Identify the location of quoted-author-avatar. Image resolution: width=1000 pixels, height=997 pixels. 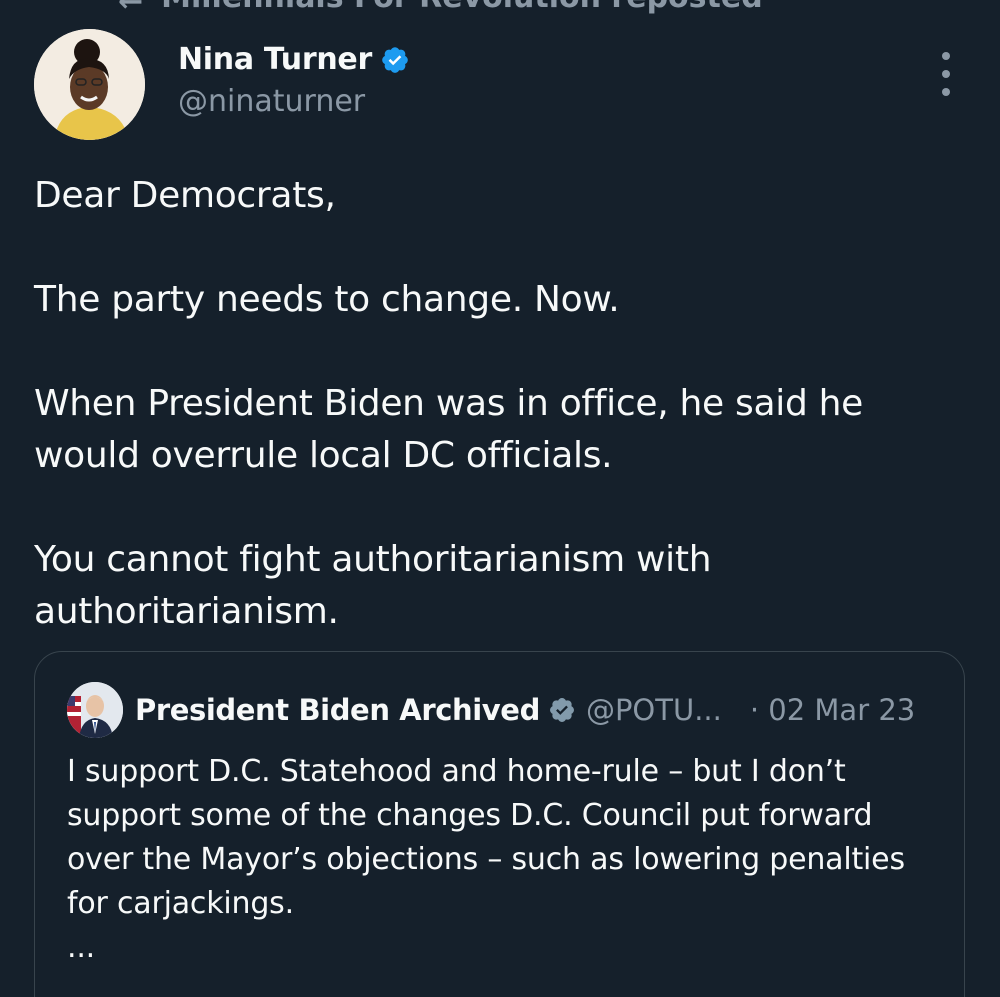
(95, 710).